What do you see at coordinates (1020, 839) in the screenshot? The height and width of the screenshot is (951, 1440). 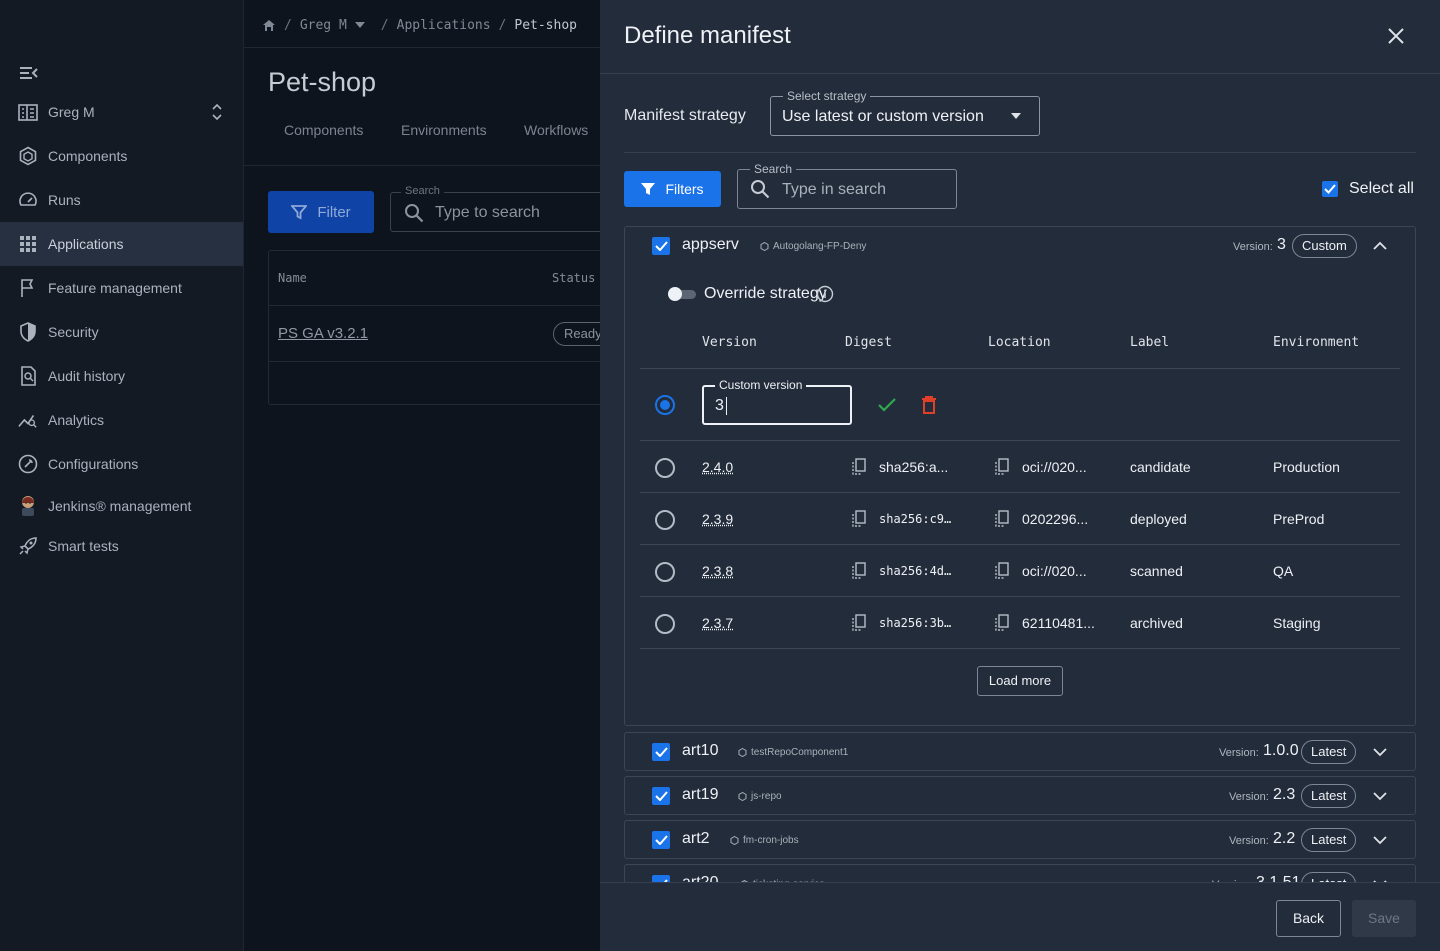 I see `component-card: art2 fm-cron-jobs Version: 2.2 Latest` at bounding box center [1020, 839].